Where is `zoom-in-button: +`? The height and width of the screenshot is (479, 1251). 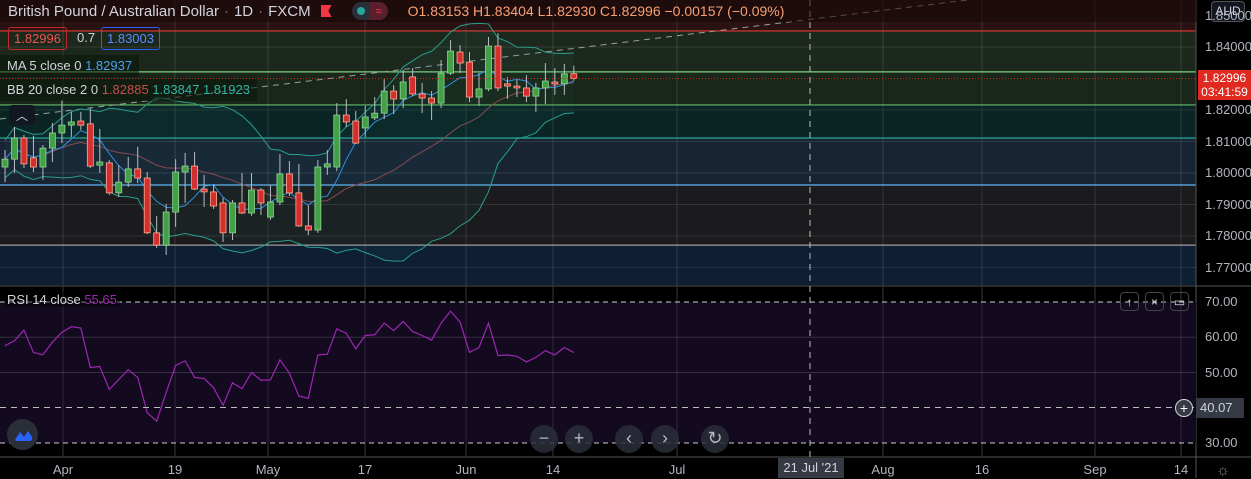 zoom-in-button: + is located at coordinates (579, 439).